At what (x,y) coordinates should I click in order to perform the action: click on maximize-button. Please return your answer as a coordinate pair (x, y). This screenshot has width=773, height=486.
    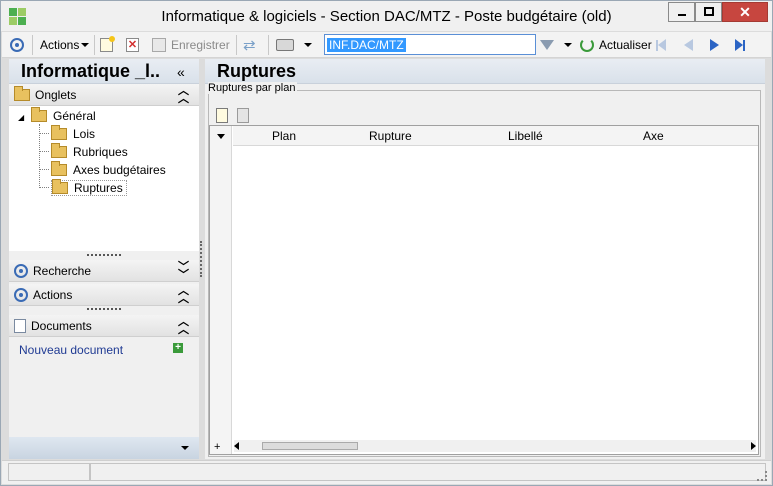
    Looking at the image, I should click on (708, 12).